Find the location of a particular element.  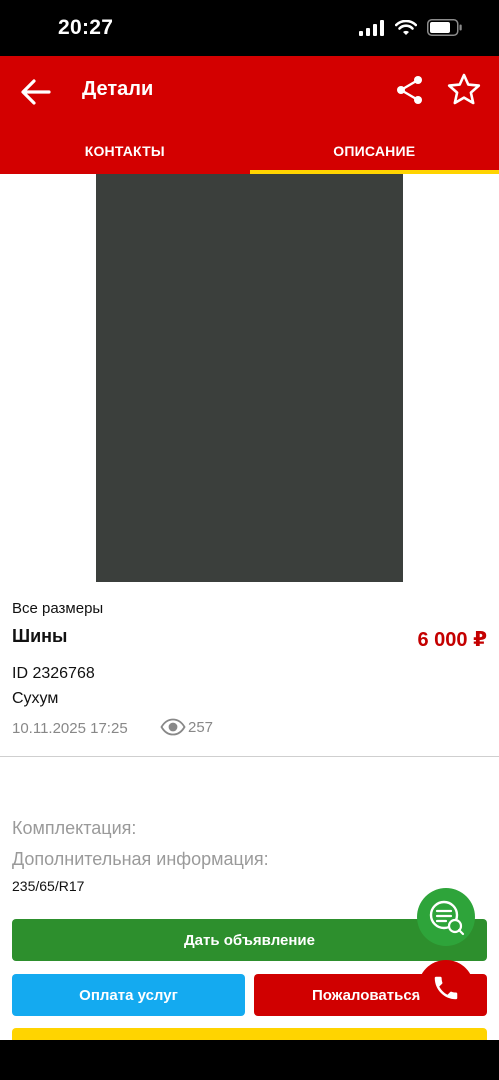

arrow-left-icon is located at coordinates (36, 92).